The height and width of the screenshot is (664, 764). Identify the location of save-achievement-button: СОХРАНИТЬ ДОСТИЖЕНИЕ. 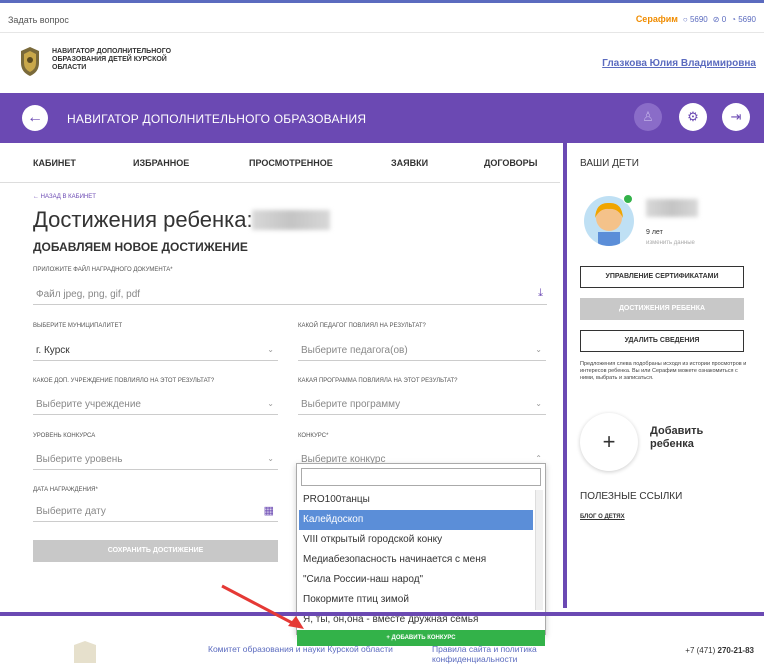
(155, 551).